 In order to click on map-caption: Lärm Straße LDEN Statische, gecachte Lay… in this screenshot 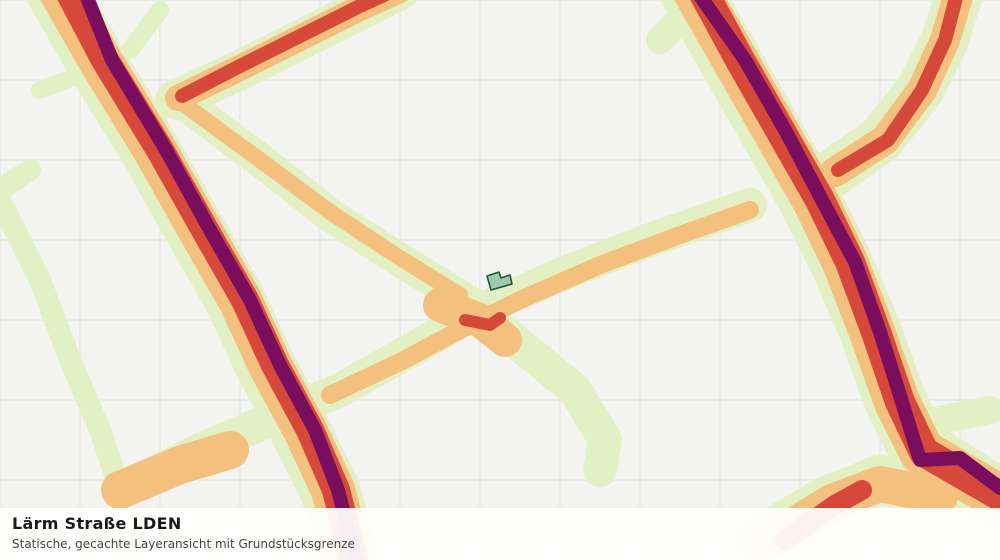, I will do `click(500, 534)`.